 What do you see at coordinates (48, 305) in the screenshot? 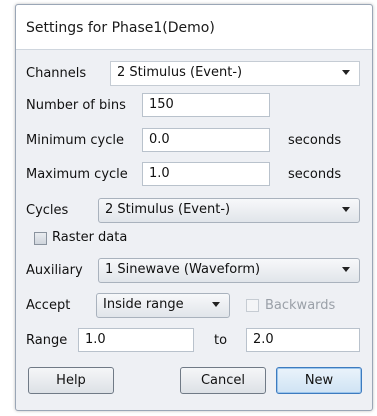
I see `accept-label: Accept` at bounding box center [48, 305].